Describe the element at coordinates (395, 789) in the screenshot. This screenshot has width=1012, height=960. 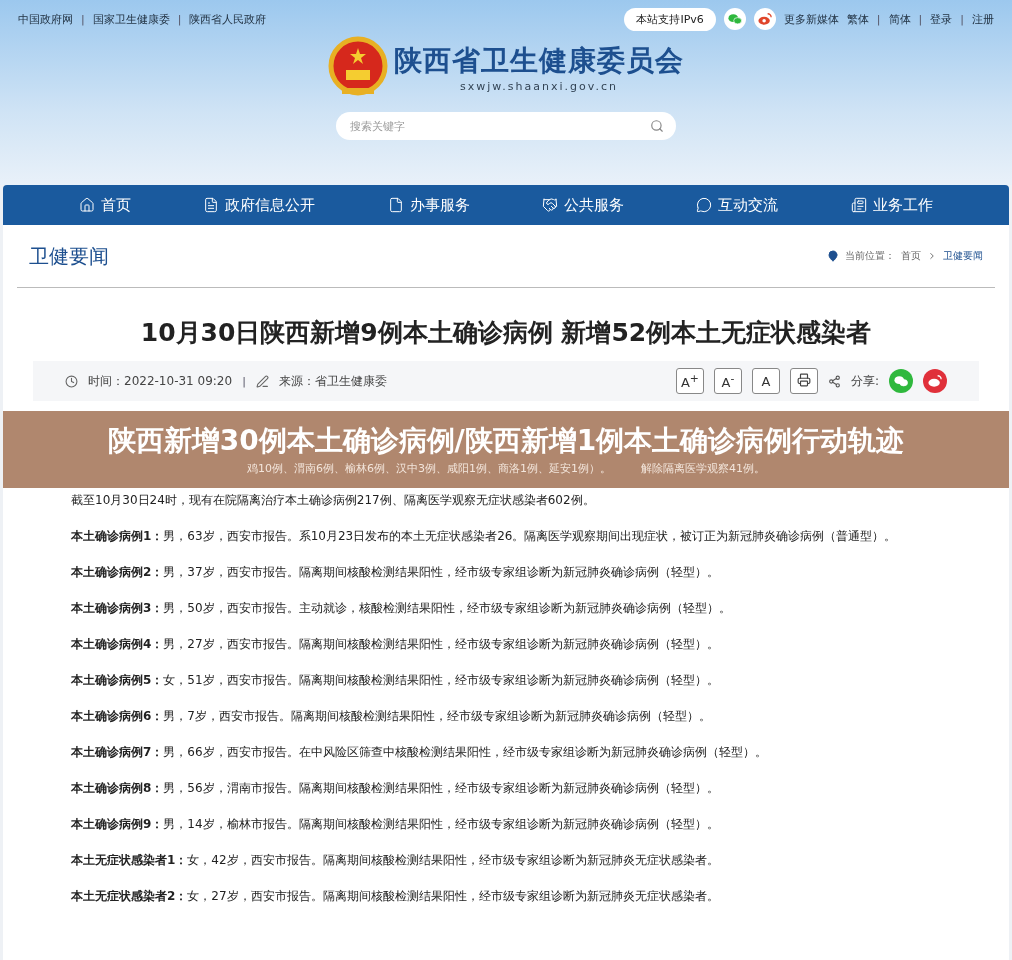
I see `case-paragraph: 本土确诊病例8：男，56岁，渭南市报告。隔离期间核酸检测结果阳性，经市级专家组诊断为新冠肺炎确诊病例（轻型）。` at that location.